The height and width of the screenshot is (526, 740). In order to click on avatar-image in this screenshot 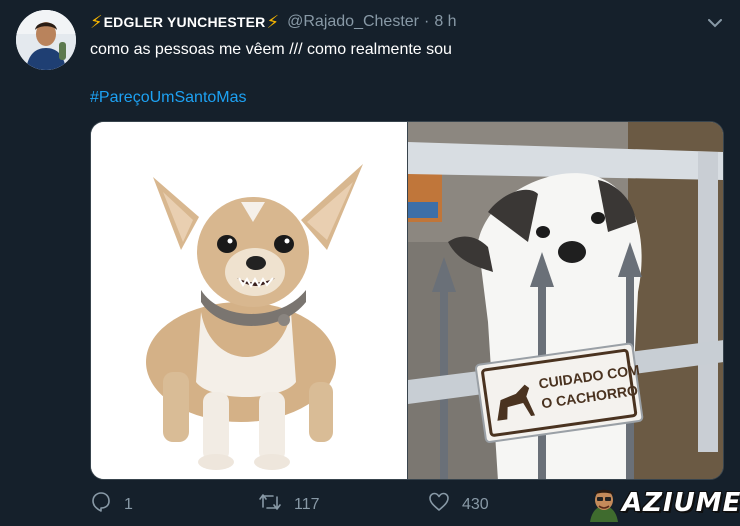, I will do `click(46, 40)`.